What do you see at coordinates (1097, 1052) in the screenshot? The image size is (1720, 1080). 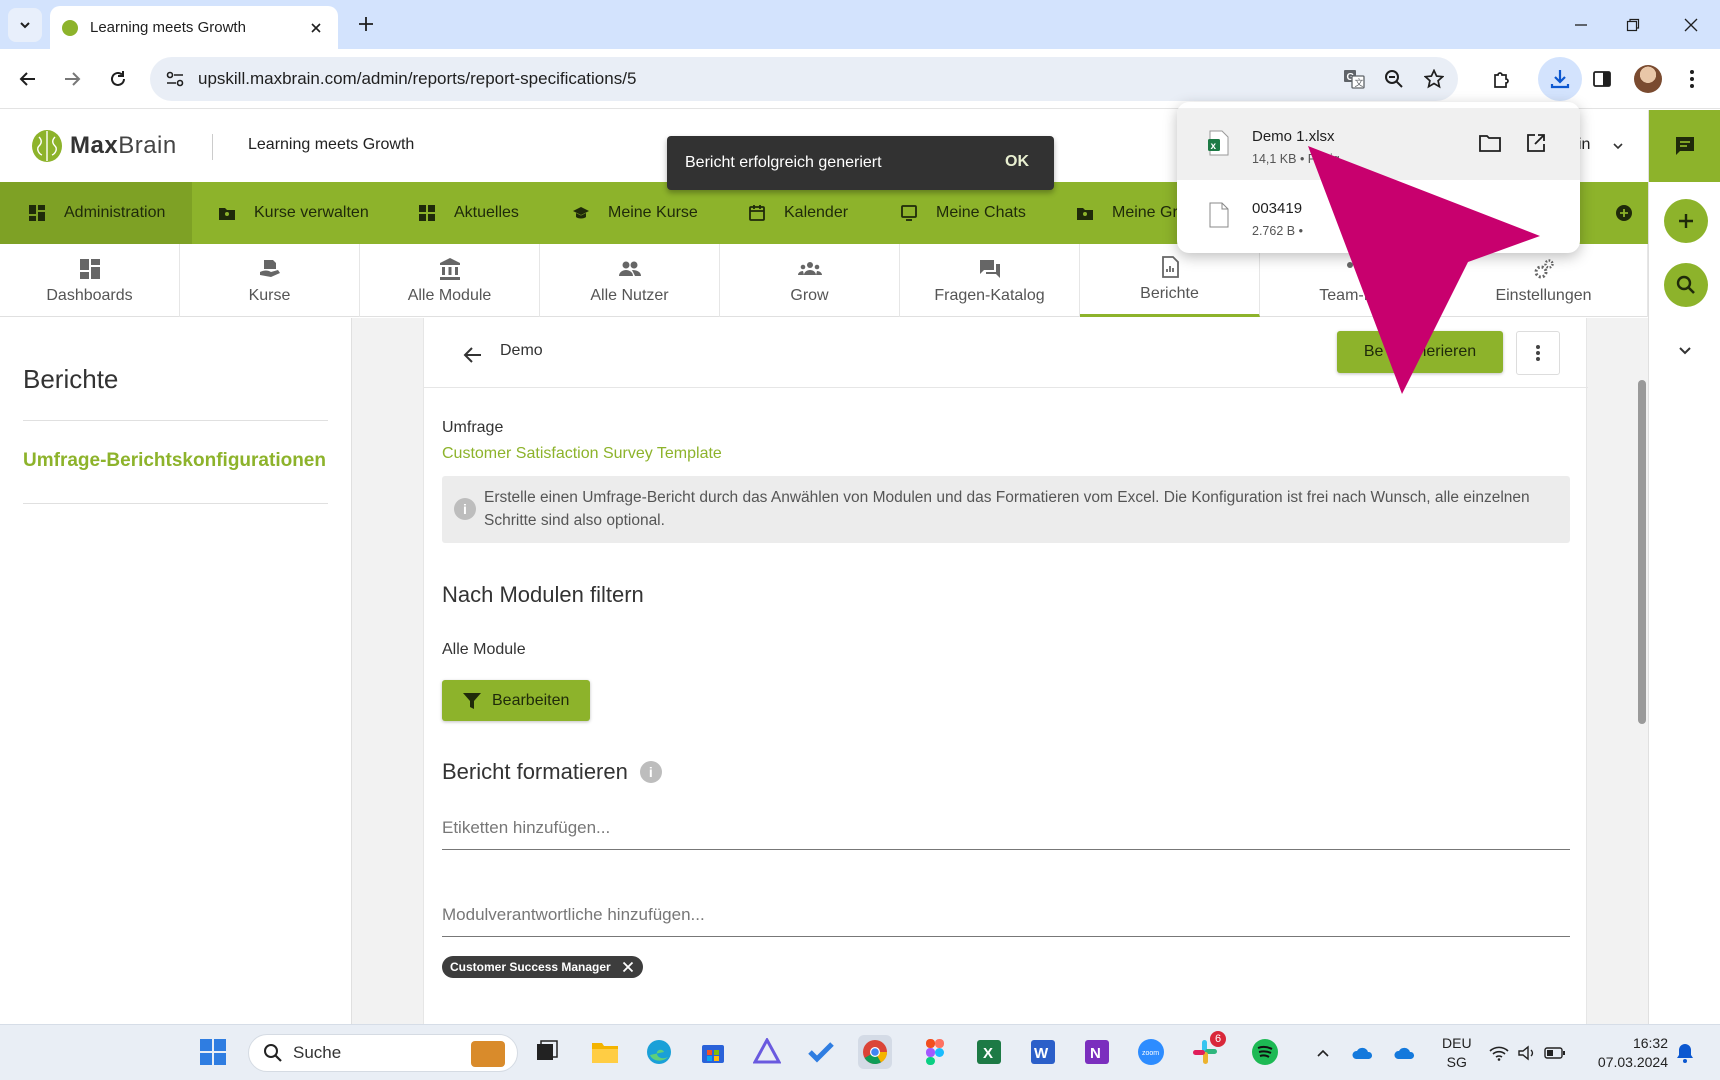 I see `onenote-icon: N` at bounding box center [1097, 1052].